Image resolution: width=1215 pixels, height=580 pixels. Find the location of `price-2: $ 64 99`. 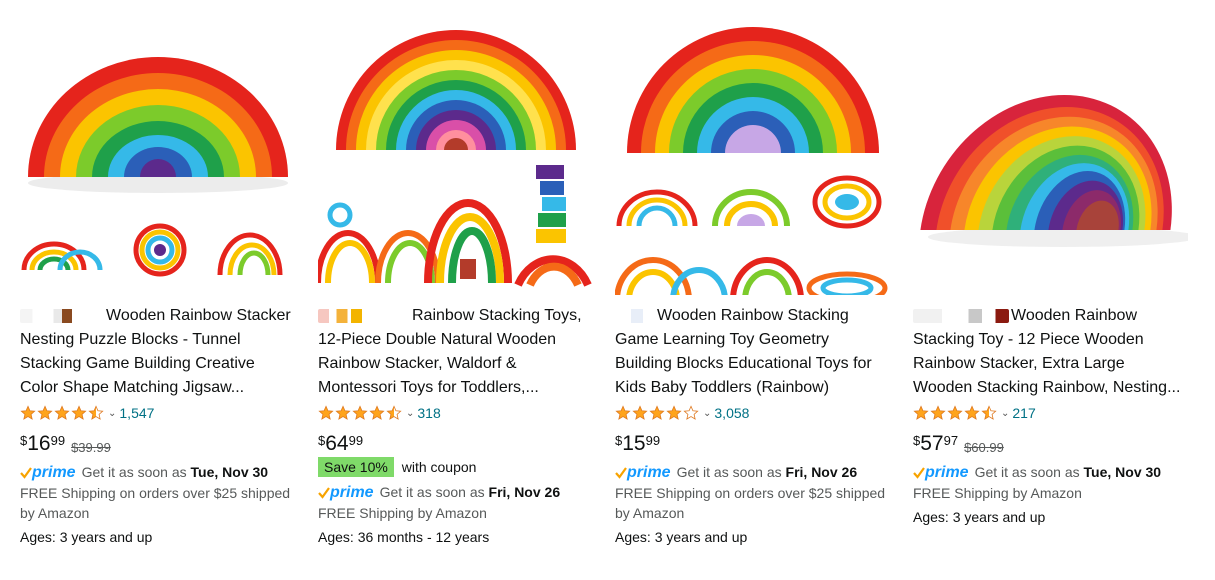

price-2: $ 64 99 is located at coordinates (340, 444).